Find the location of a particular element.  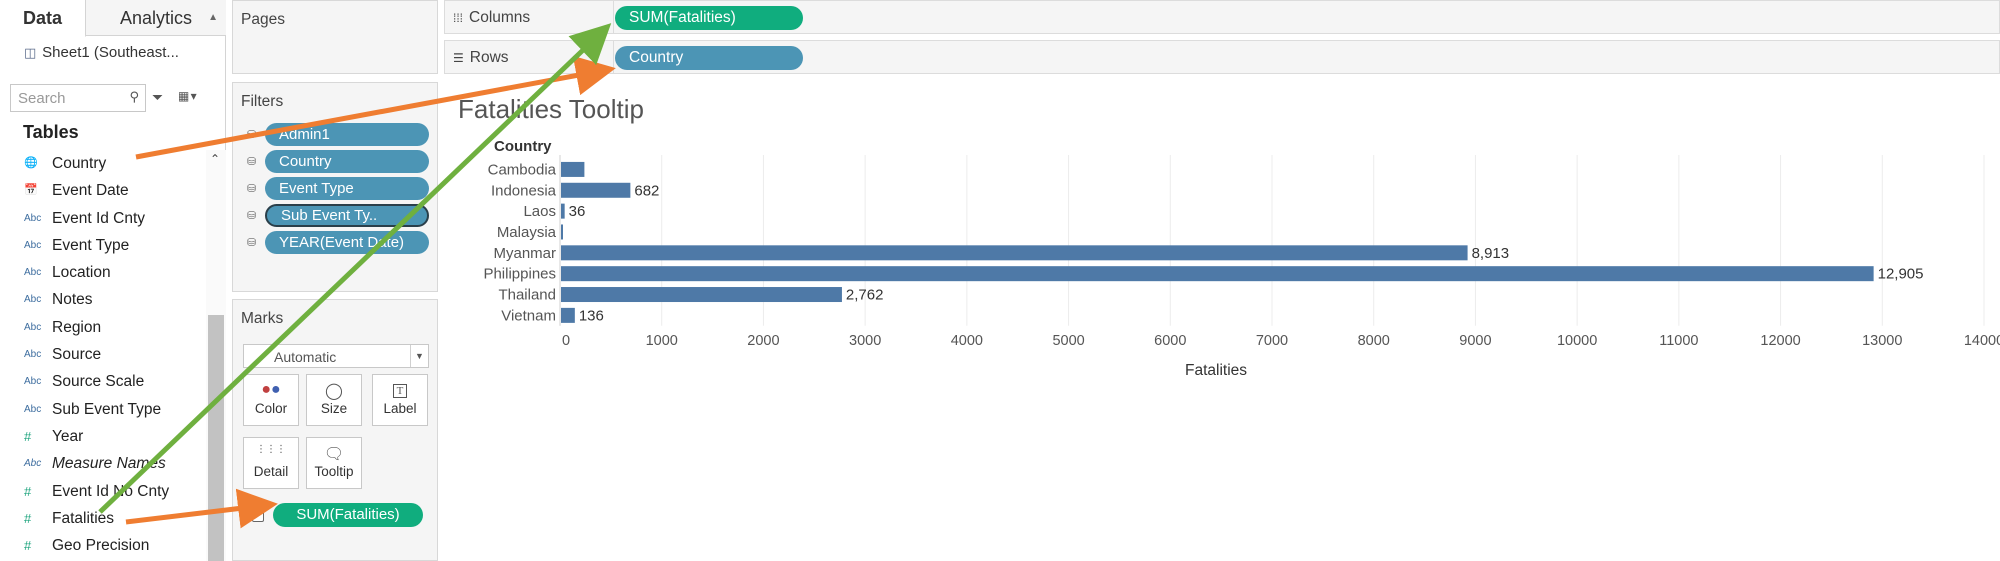

size-icon: ◯ is located at coordinates (334, 391).